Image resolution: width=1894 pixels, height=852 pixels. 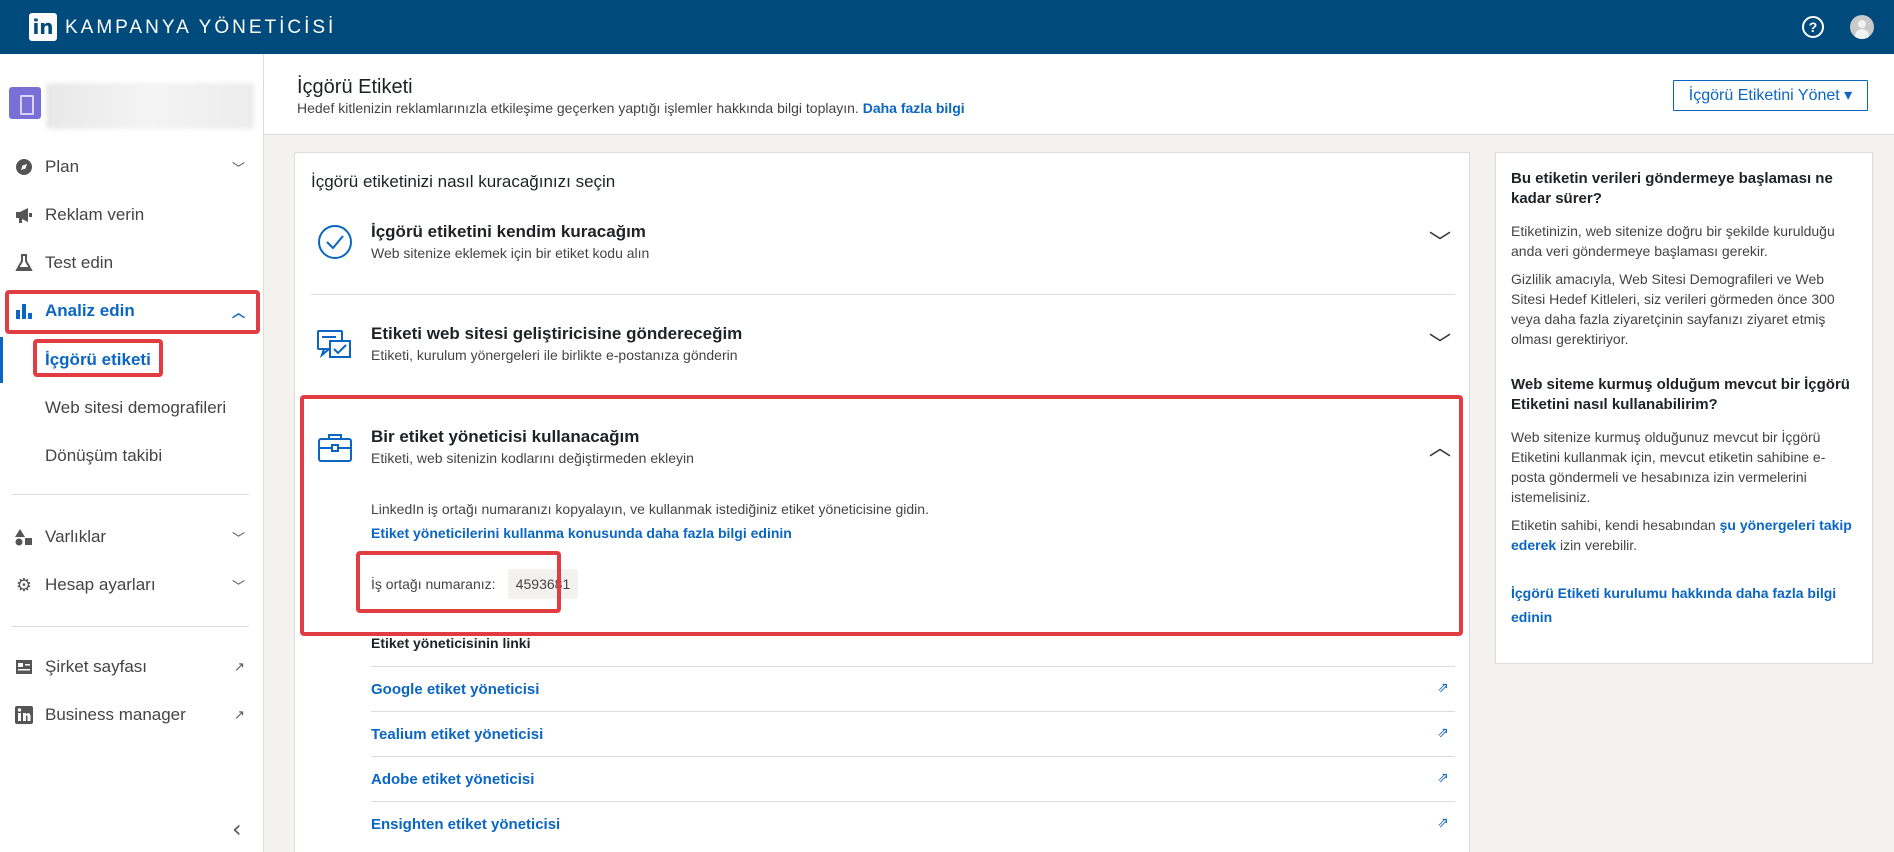 I want to click on shapes-icon, so click(x=24, y=537).